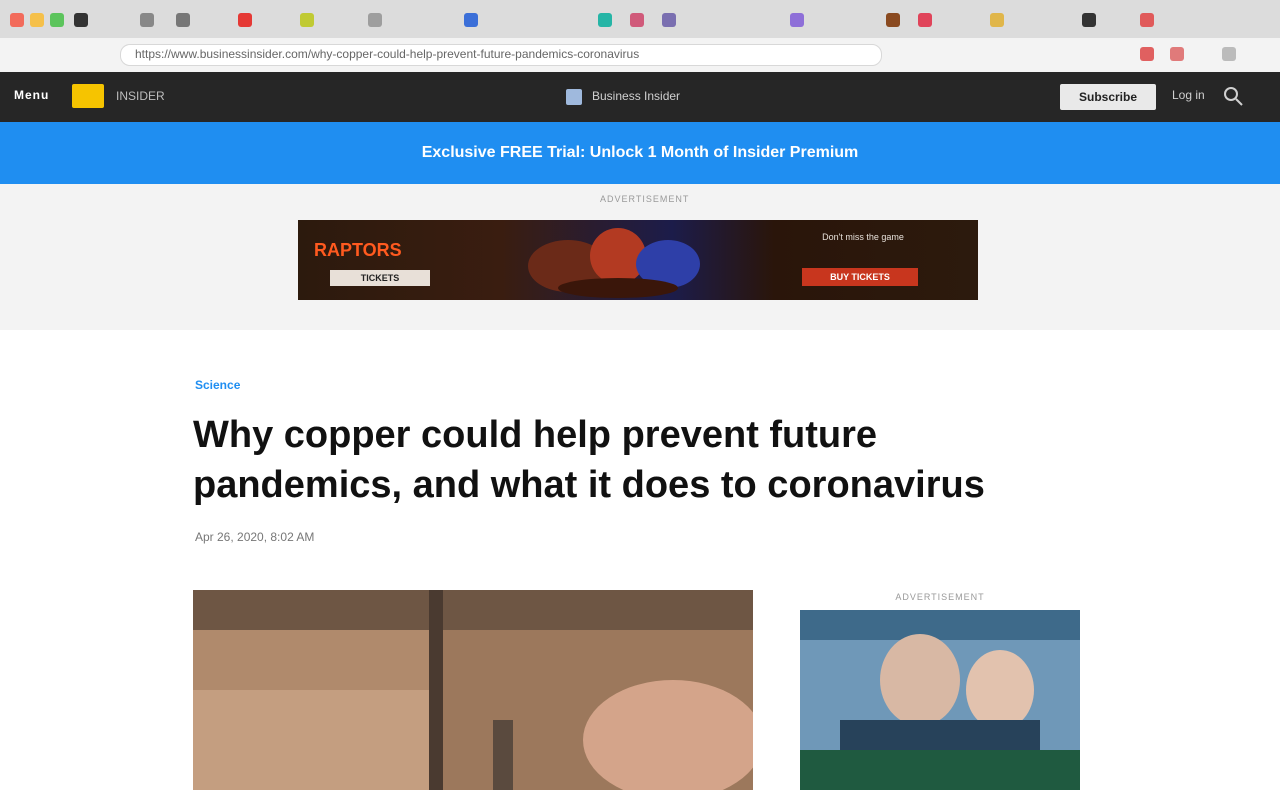 The image size is (1280, 790). Describe the element at coordinates (940, 700) in the screenshot. I see `side-ad-image` at that location.